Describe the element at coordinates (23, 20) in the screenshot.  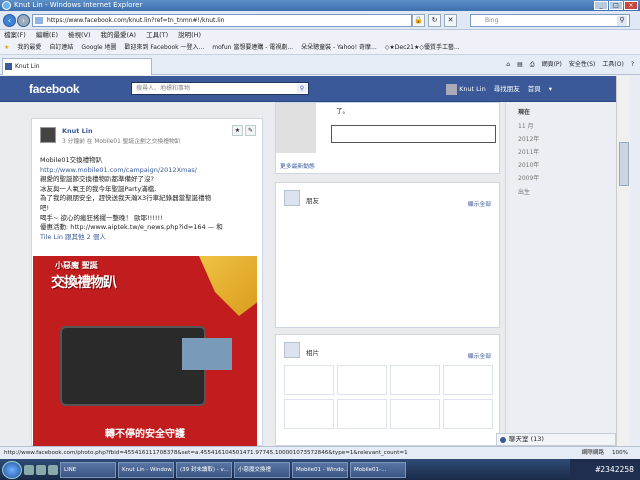
I see `forward-button: ›` at that location.